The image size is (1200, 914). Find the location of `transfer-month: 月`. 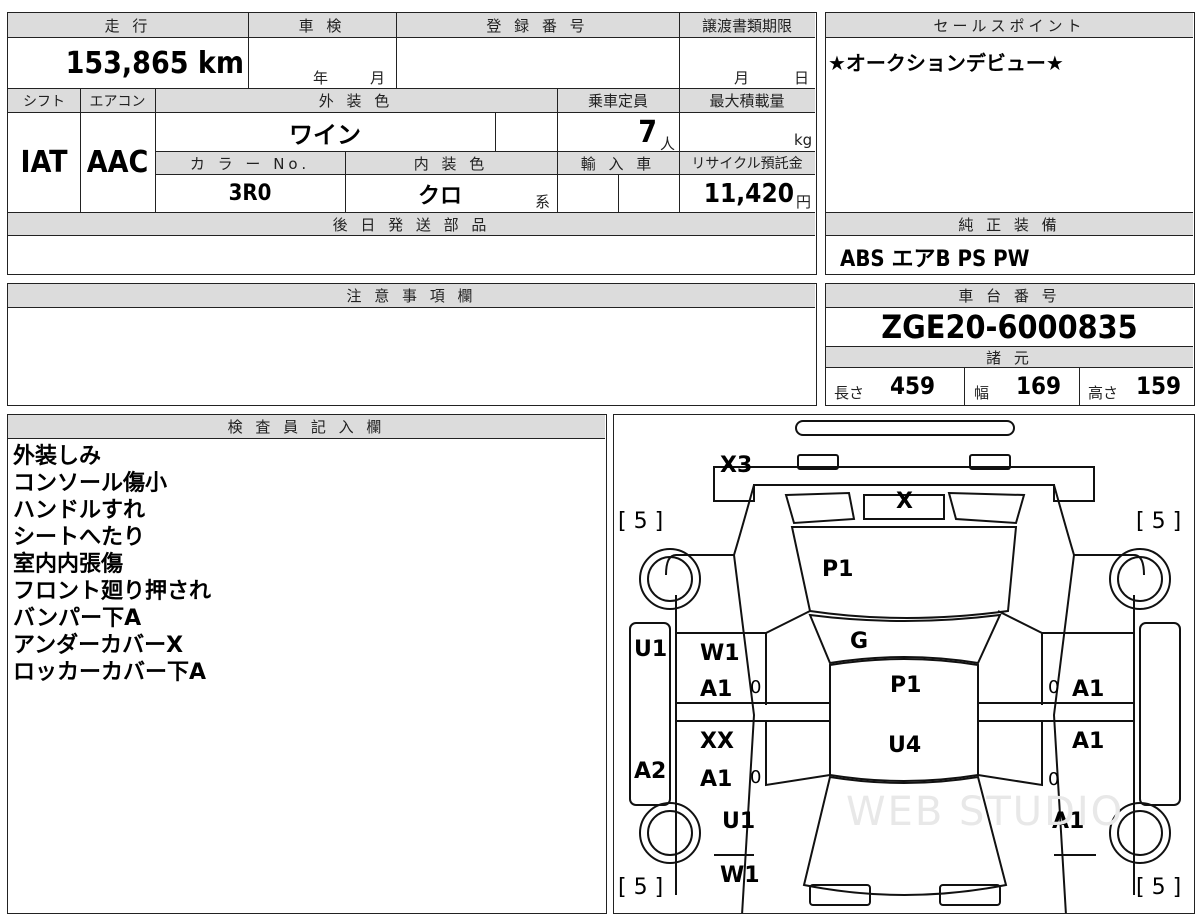

transfer-month: 月 is located at coordinates (742, 78).